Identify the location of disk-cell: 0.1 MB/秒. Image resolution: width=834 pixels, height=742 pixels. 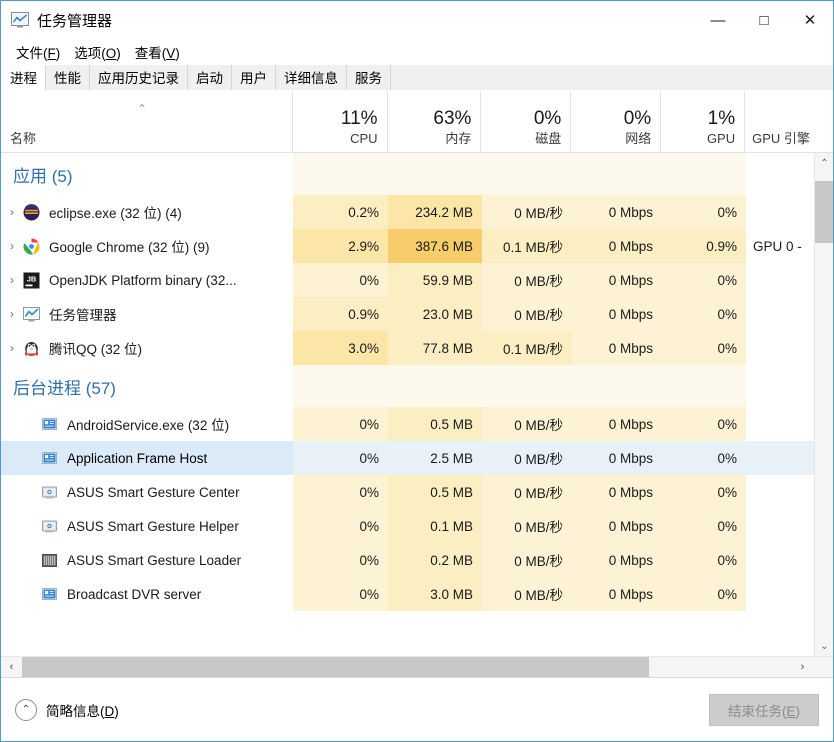
(527, 246).